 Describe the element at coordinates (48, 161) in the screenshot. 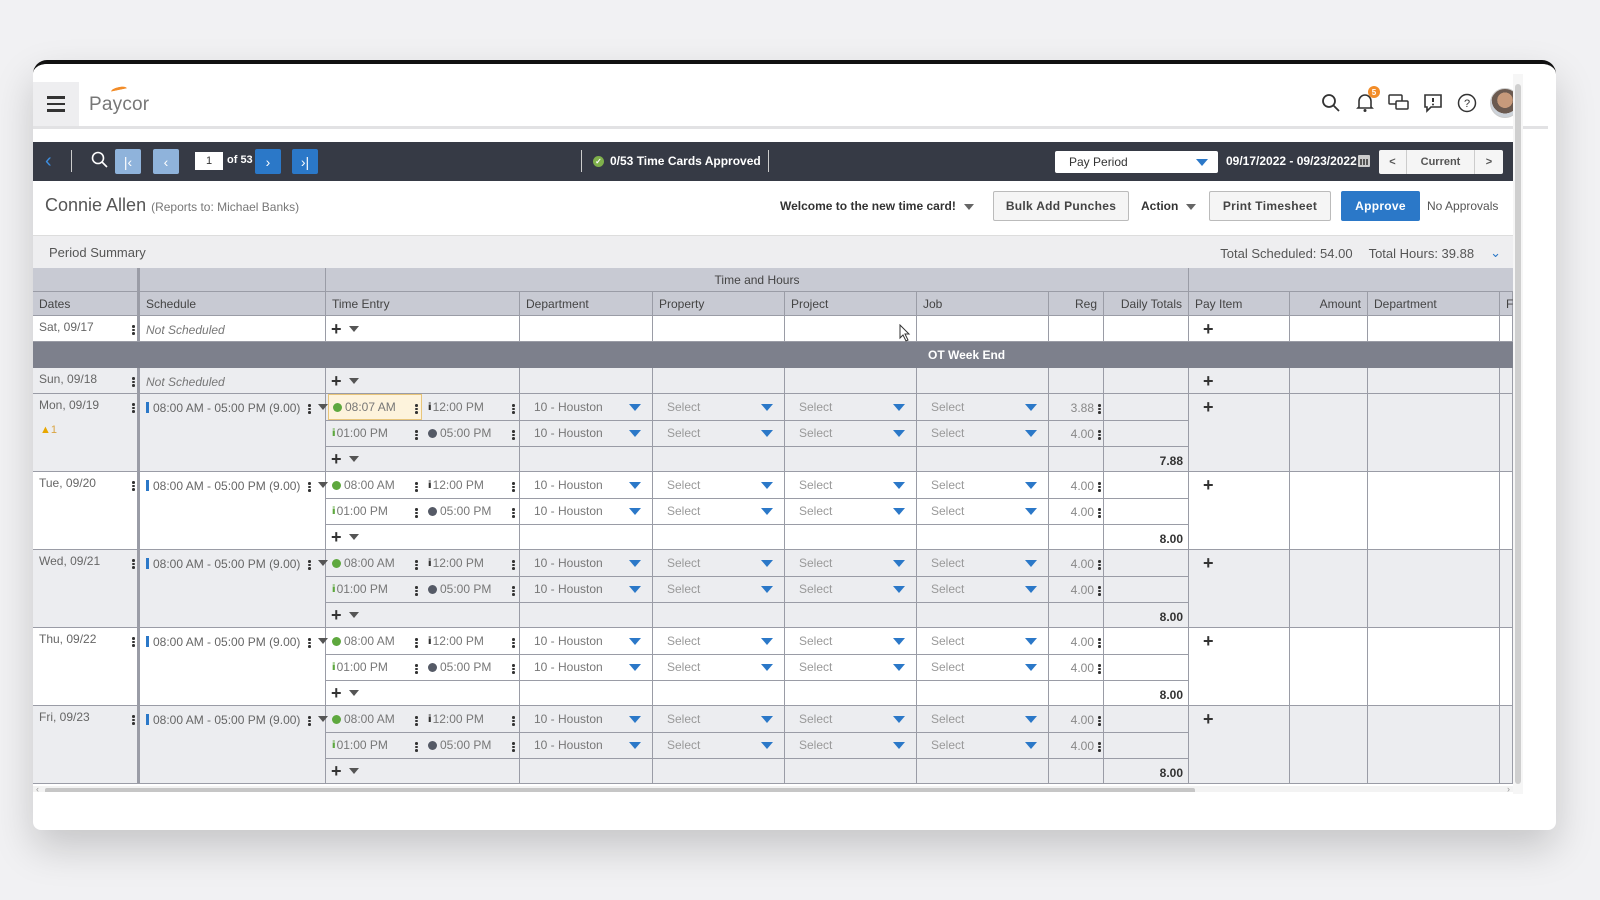

I see `back-chevron-icon: ‹` at that location.